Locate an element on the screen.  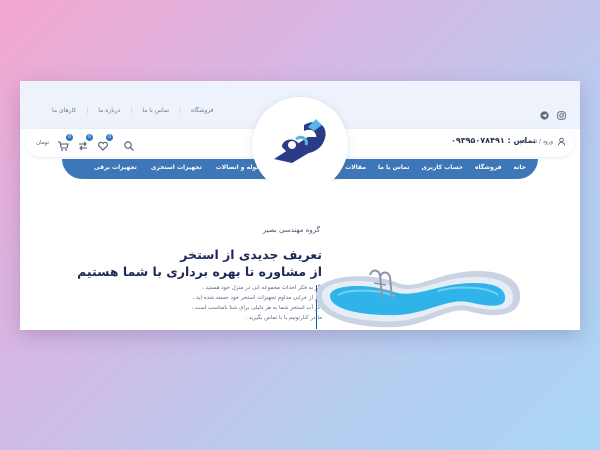
compare-icon: 0 is located at coordinates (85, 142).